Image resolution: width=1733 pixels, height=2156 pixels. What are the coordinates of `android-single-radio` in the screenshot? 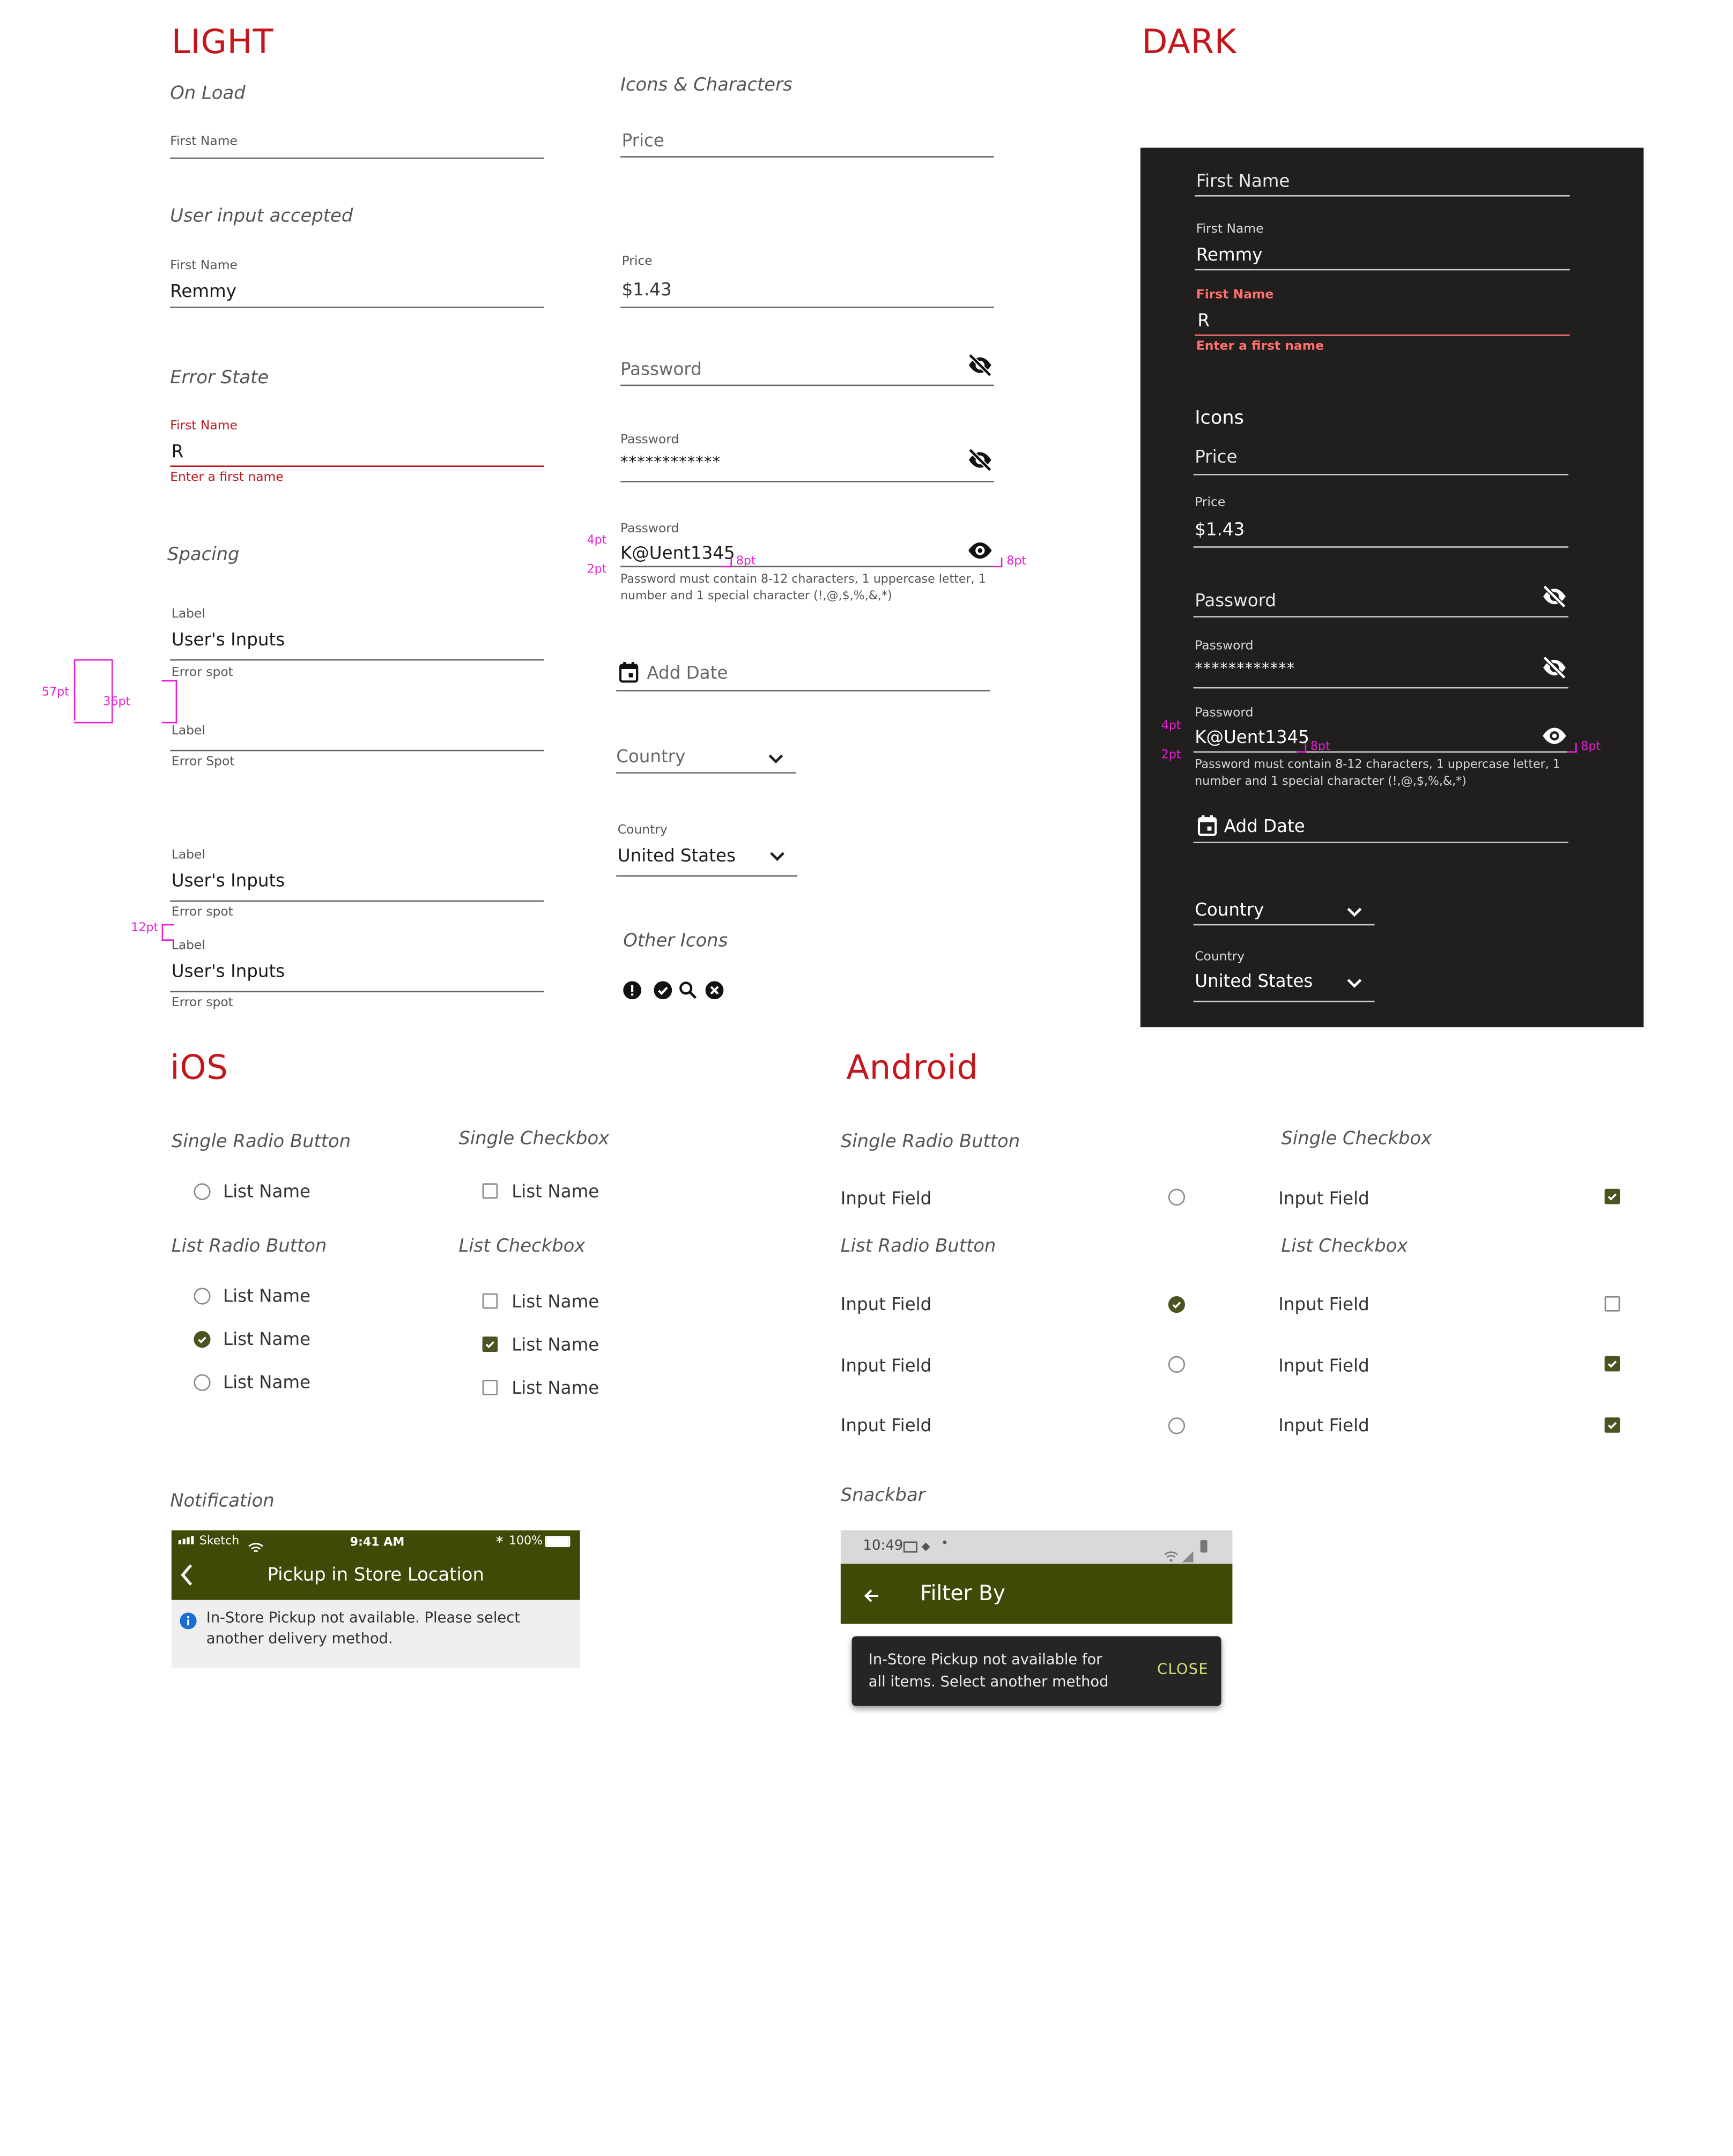 It's located at (1176, 1197).